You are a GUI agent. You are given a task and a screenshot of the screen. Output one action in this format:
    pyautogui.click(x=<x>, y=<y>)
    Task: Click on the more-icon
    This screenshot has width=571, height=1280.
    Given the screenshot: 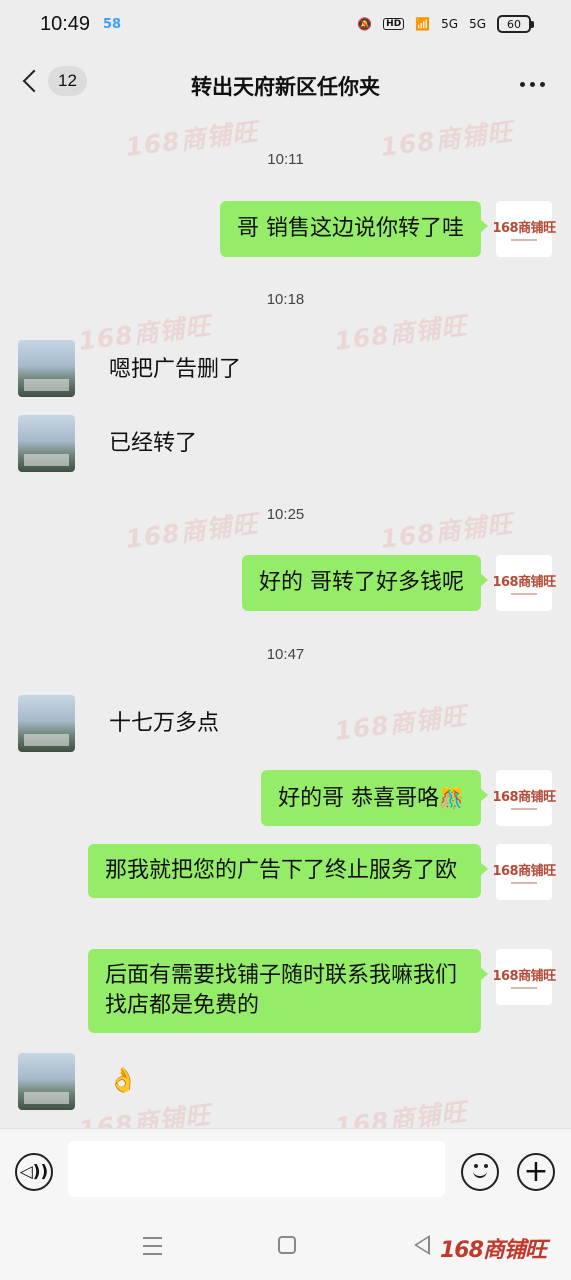 What is the action you would take?
    pyautogui.click(x=532, y=84)
    